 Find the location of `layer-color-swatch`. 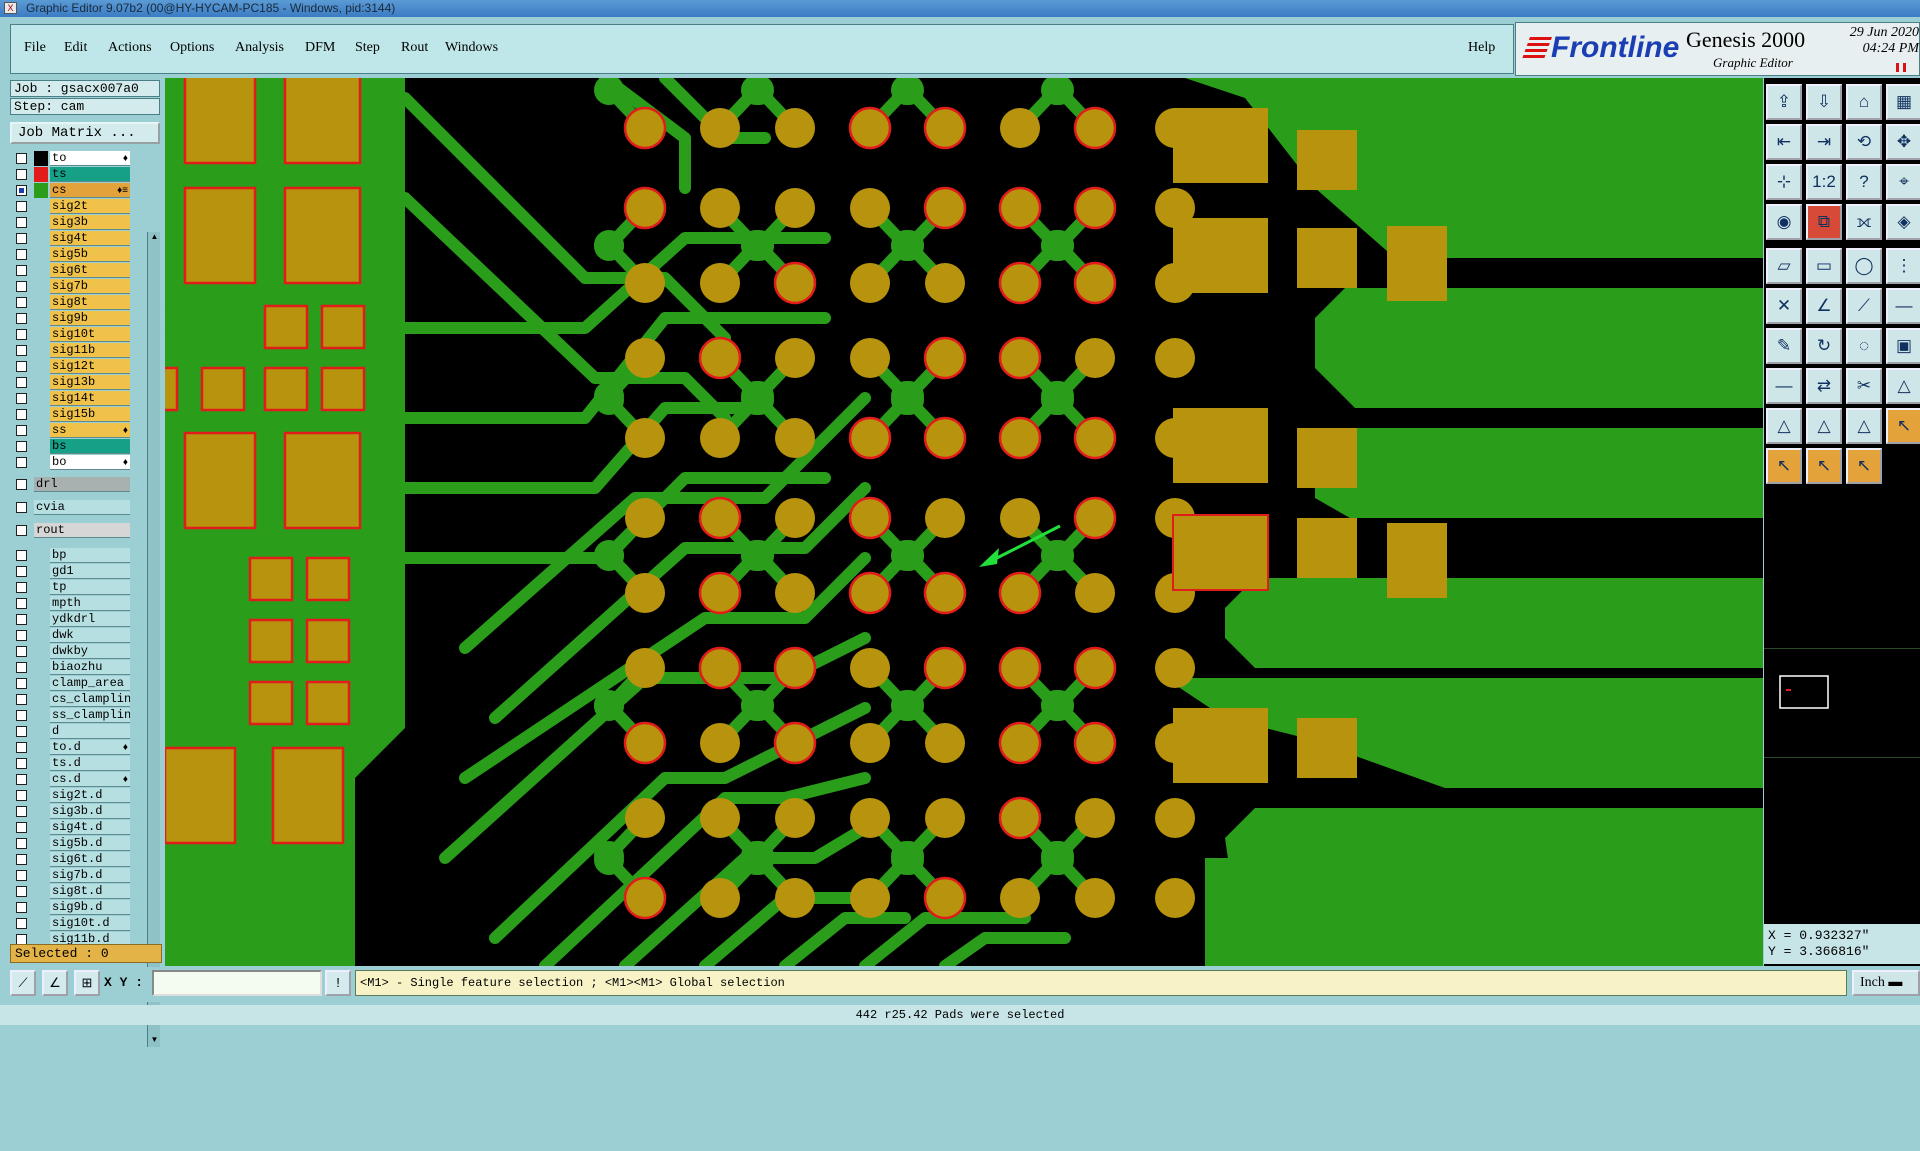

layer-color-swatch is located at coordinates (41, 190).